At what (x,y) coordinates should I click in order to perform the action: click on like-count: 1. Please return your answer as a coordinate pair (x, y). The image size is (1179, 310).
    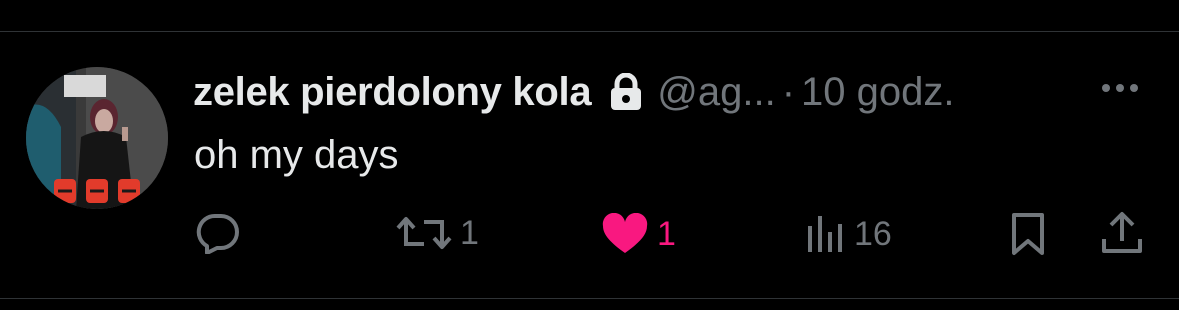
    Looking at the image, I should click on (666, 233).